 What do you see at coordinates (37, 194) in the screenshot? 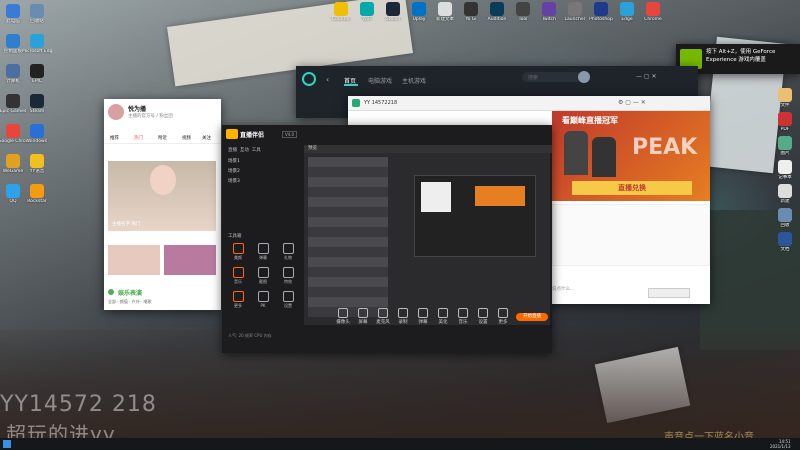
I see `desktop-icon: Rockstar` at bounding box center [37, 194].